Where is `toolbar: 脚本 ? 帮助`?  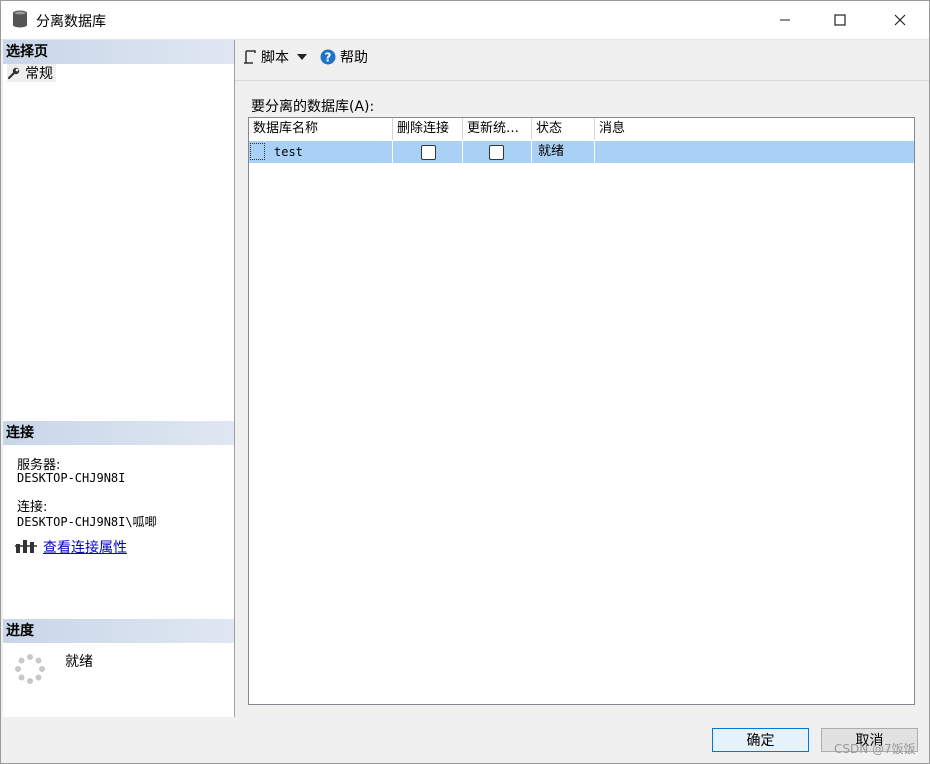 toolbar: 脚本 ? 帮助 is located at coordinates (582, 60).